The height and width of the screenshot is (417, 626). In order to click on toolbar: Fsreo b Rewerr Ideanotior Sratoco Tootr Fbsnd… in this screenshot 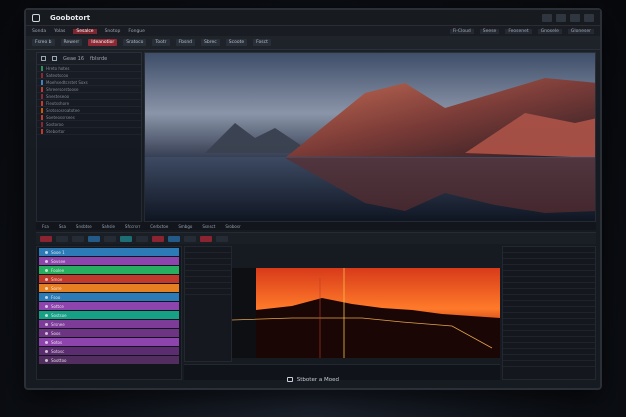, I will do `click(313, 43)`.